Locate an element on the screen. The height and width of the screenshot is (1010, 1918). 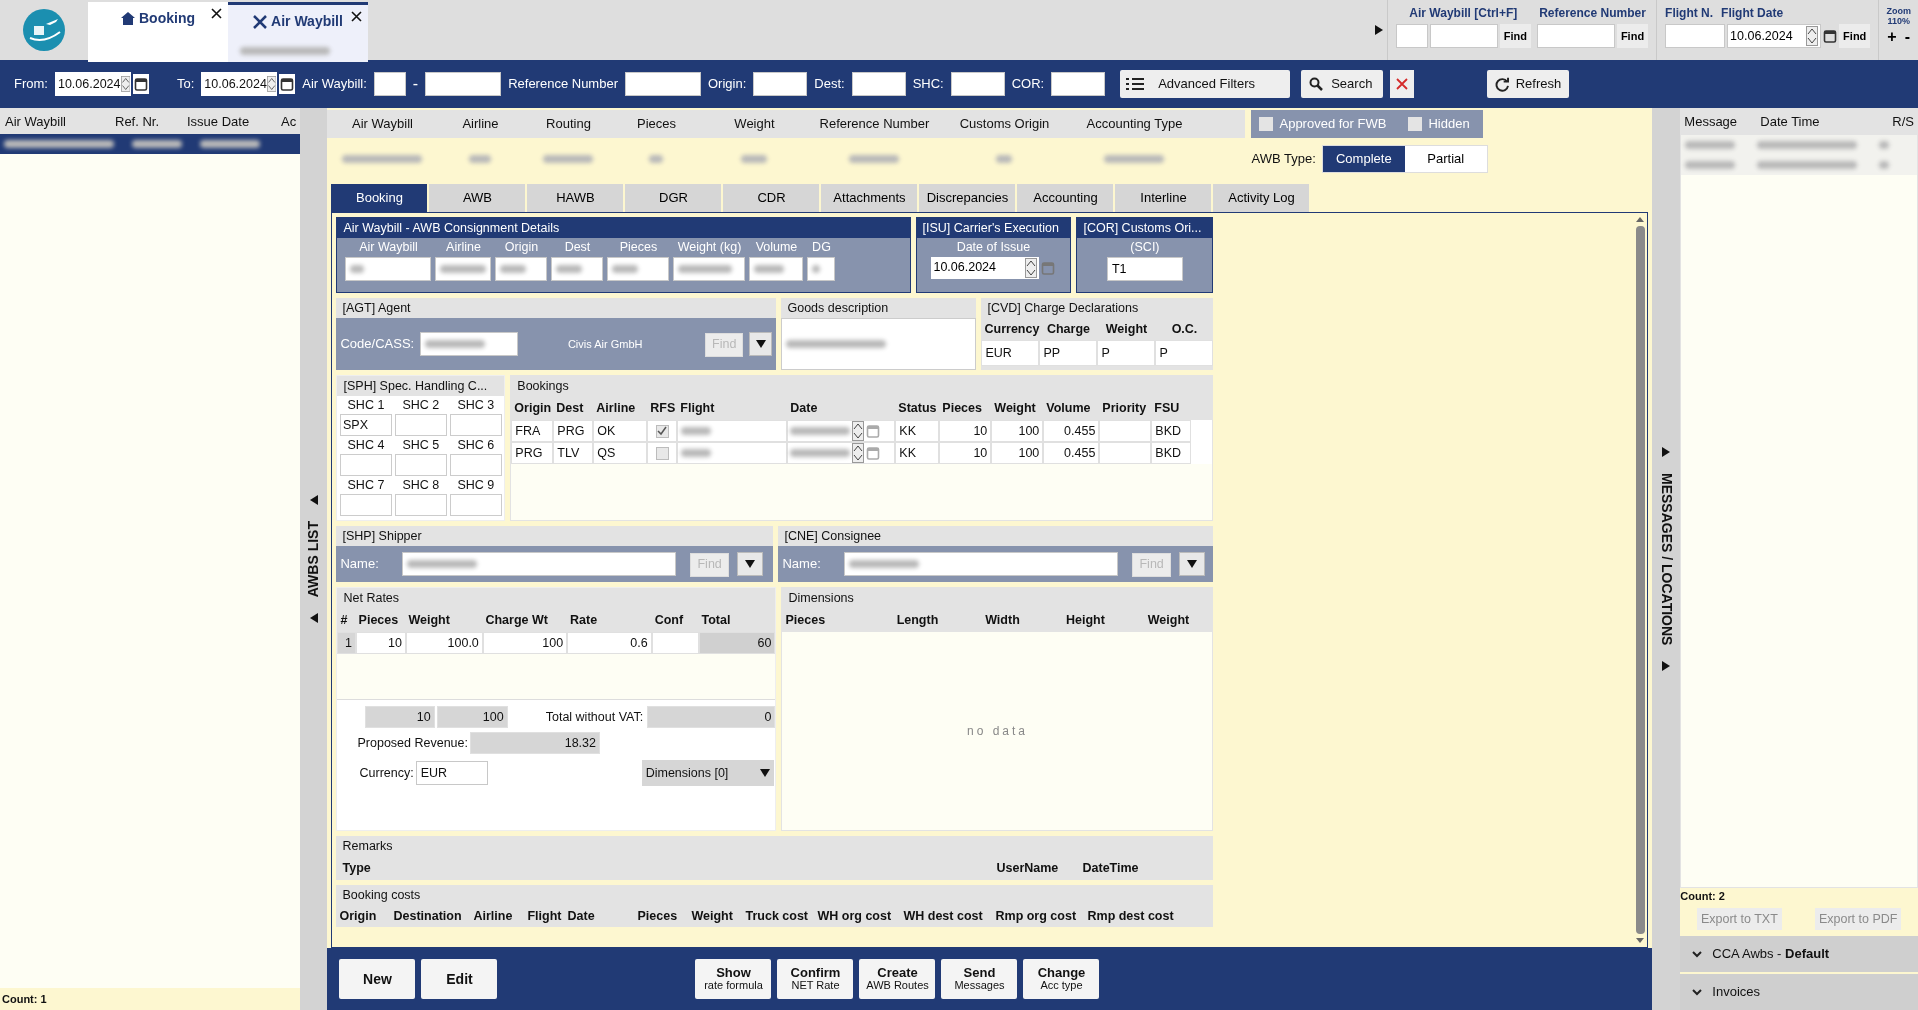
tab: Booking is located at coordinates (379, 198).